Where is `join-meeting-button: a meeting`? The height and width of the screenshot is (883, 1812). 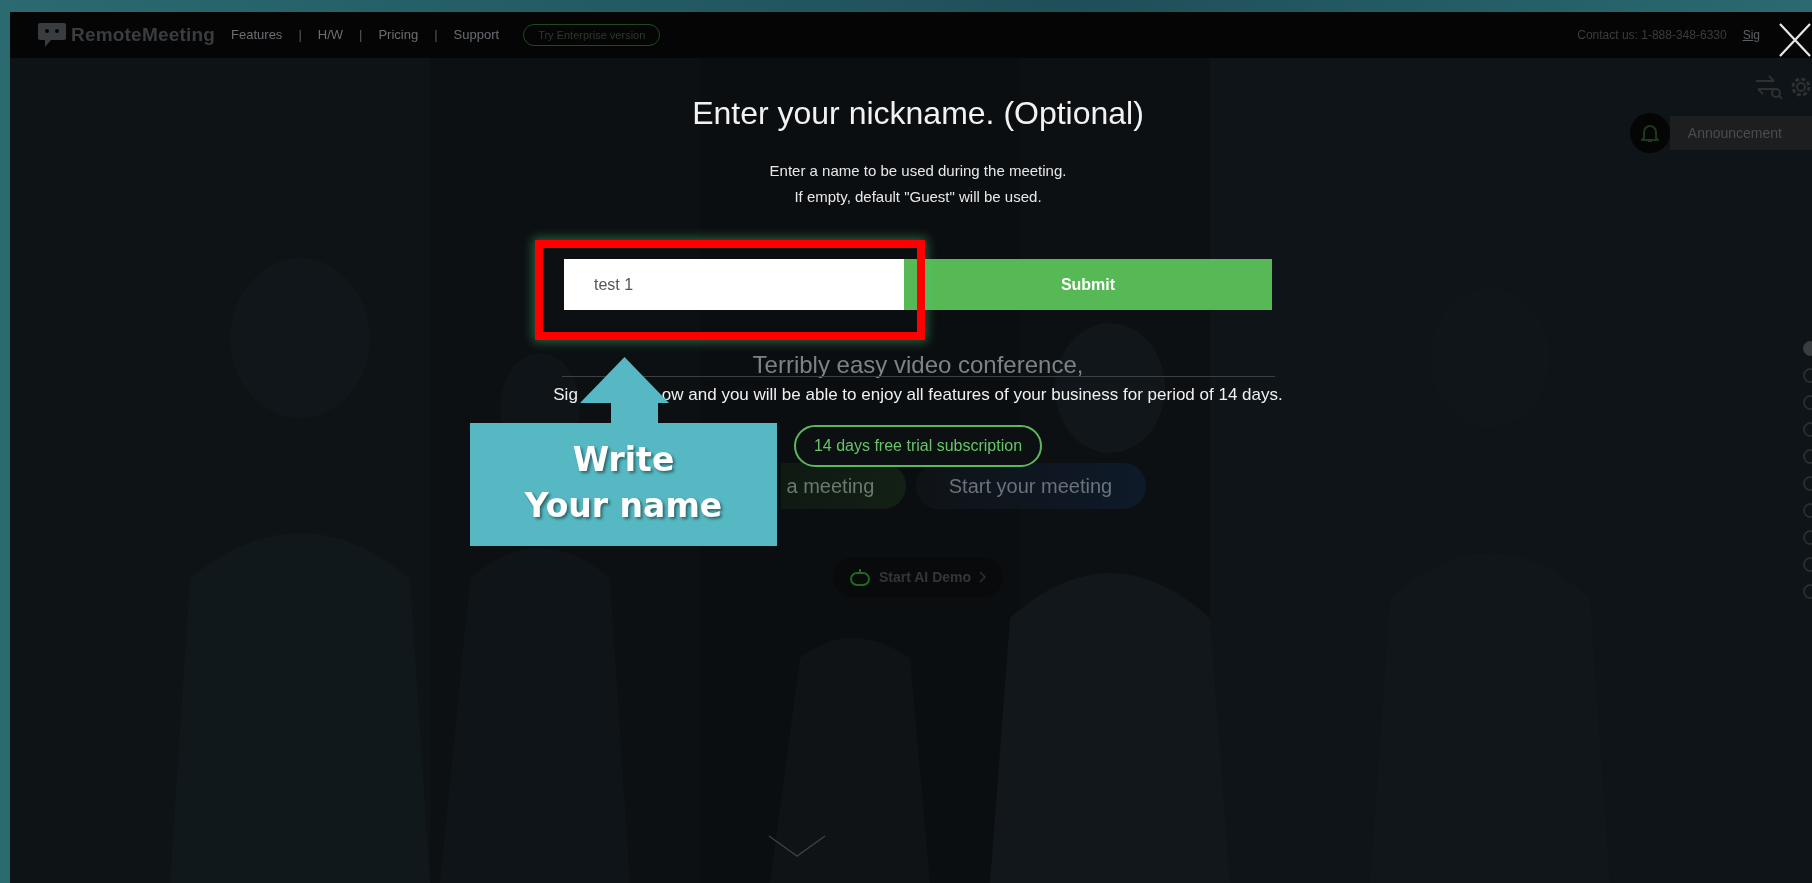 join-meeting-button: a meeting is located at coordinates (843, 486).